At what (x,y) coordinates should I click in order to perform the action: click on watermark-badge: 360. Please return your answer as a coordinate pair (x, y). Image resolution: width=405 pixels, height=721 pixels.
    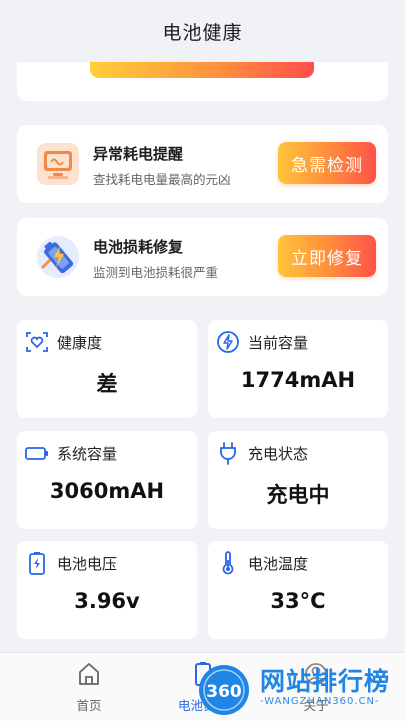
    Looking at the image, I should click on (224, 692).